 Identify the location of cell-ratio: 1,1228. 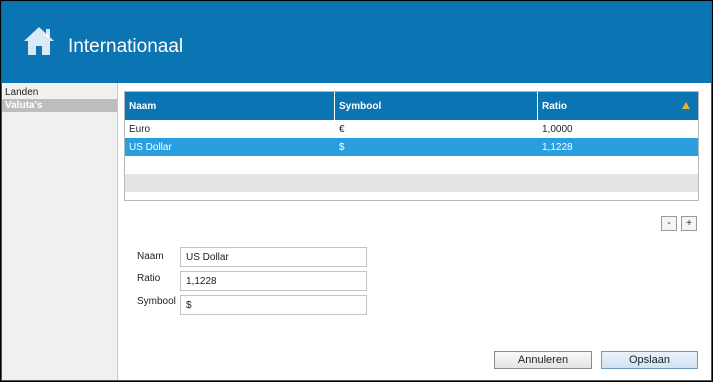
(557, 147).